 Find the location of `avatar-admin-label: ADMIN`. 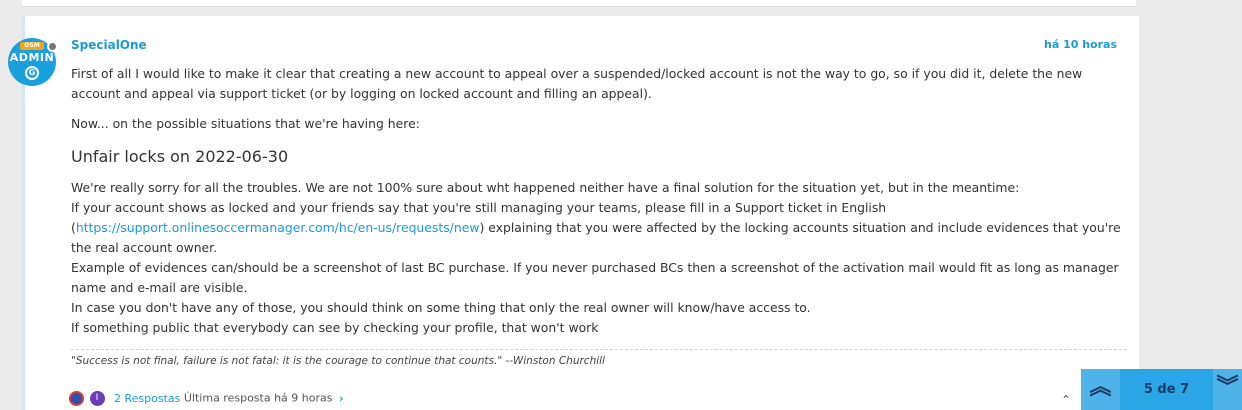

avatar-admin-label: ADMIN is located at coordinates (32, 57).